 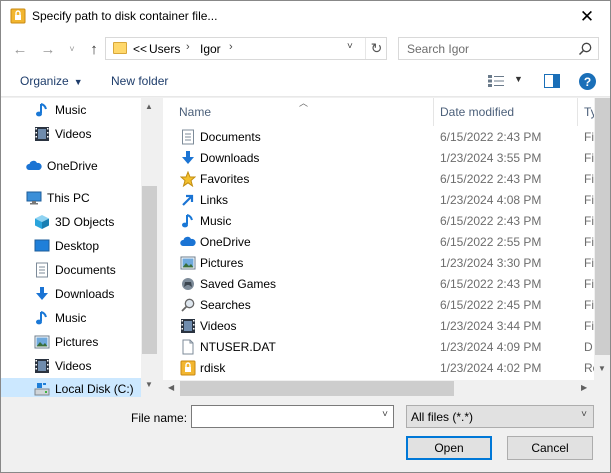 What do you see at coordinates (85, 270) in the screenshot?
I see `nav-item-label: Documents` at bounding box center [85, 270].